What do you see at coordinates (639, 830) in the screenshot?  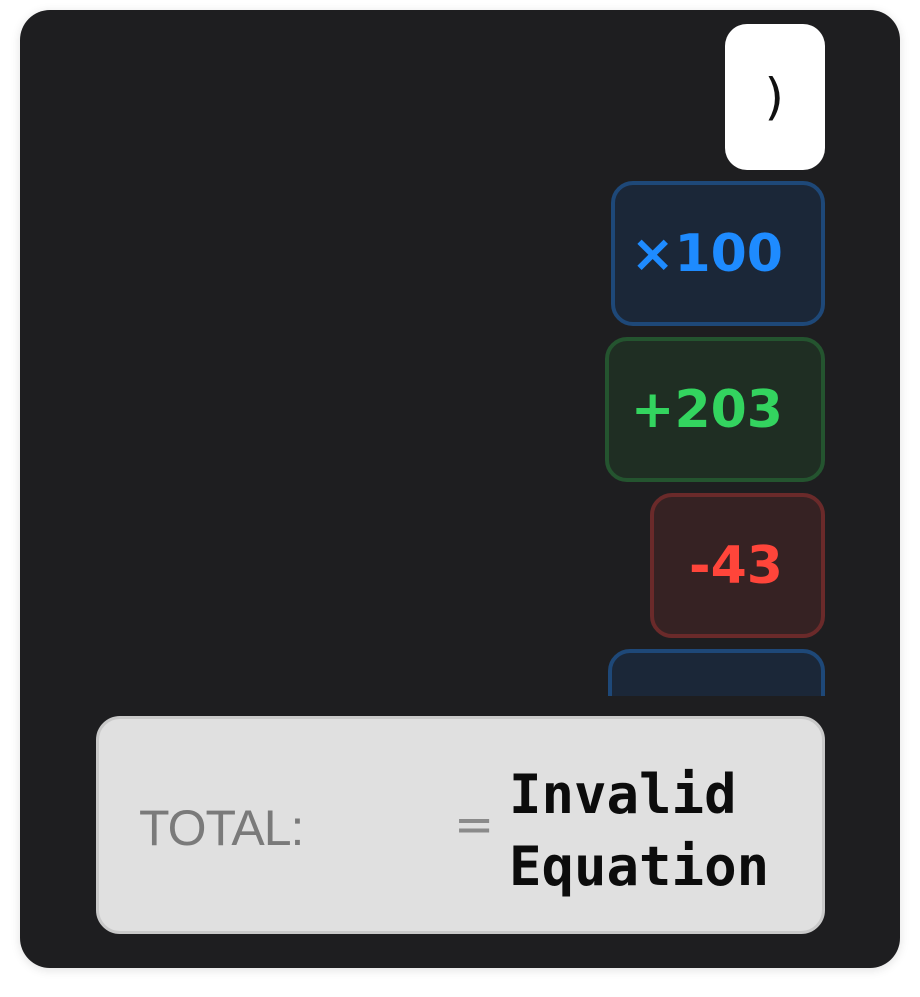 I see `total-result: Invalid Equation` at bounding box center [639, 830].